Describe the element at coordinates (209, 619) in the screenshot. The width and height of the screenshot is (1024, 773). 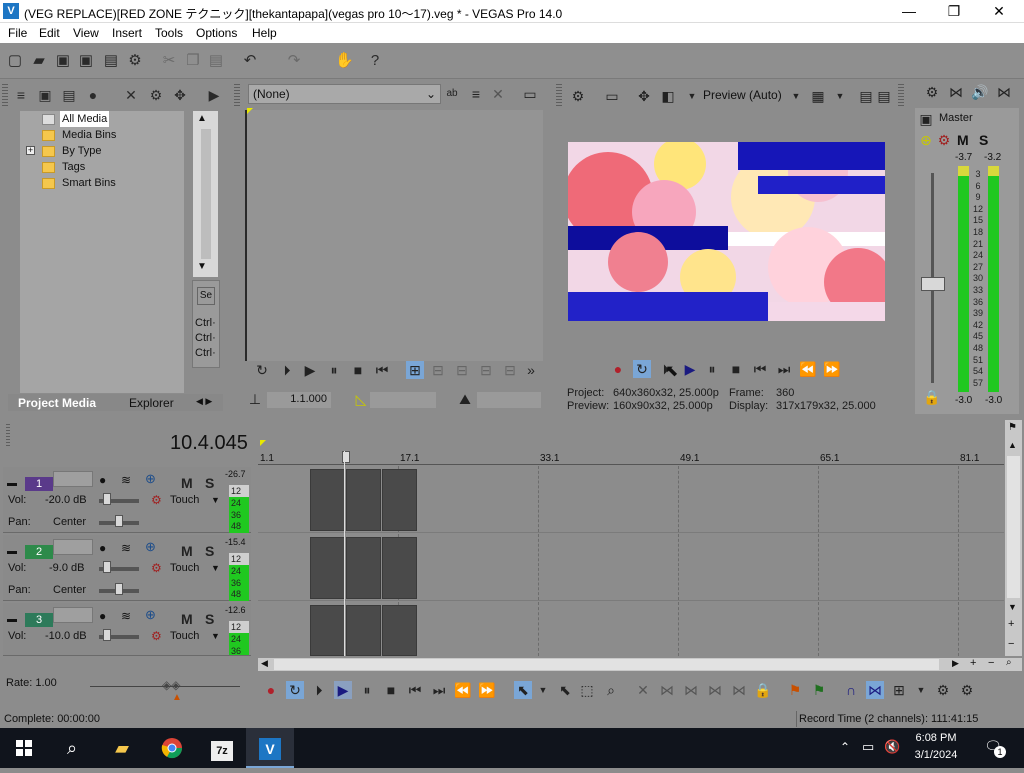
I see `solo-button: S` at that location.